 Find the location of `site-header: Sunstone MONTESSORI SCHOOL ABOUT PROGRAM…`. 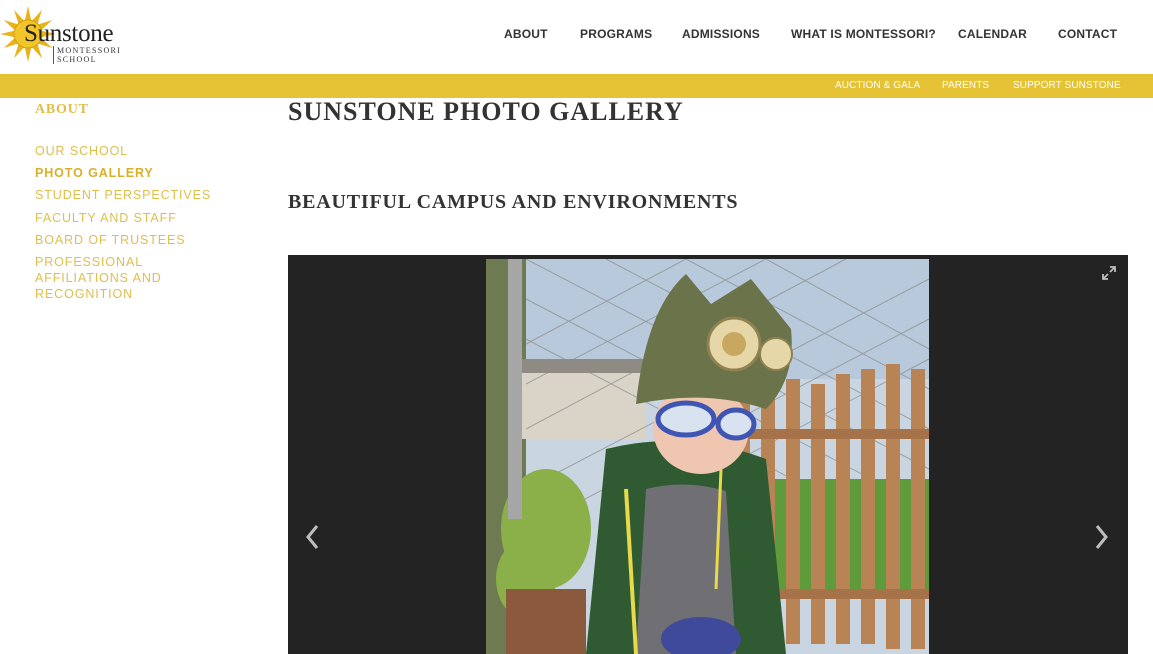

site-header: Sunstone MONTESSORI SCHOOL ABOUT PROGRAM… is located at coordinates (576, 37).